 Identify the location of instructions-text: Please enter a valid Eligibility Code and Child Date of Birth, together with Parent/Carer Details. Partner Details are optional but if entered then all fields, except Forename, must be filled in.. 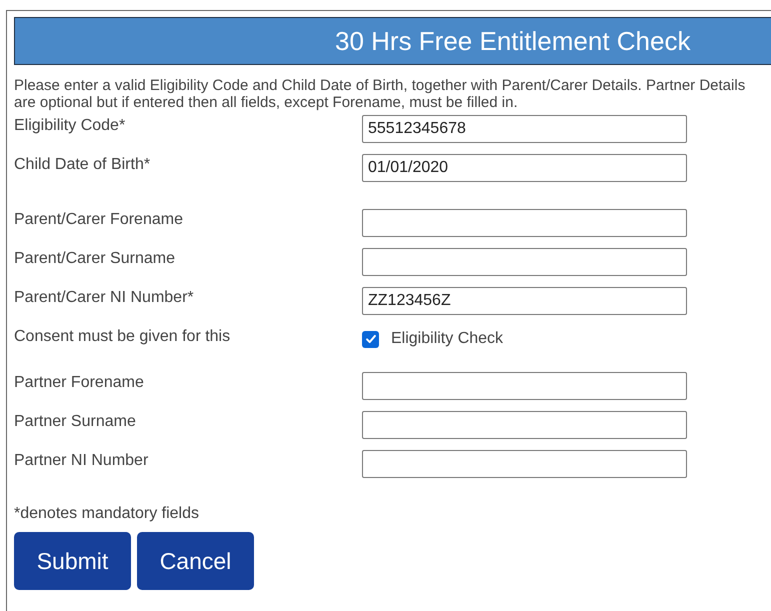
(380, 94).